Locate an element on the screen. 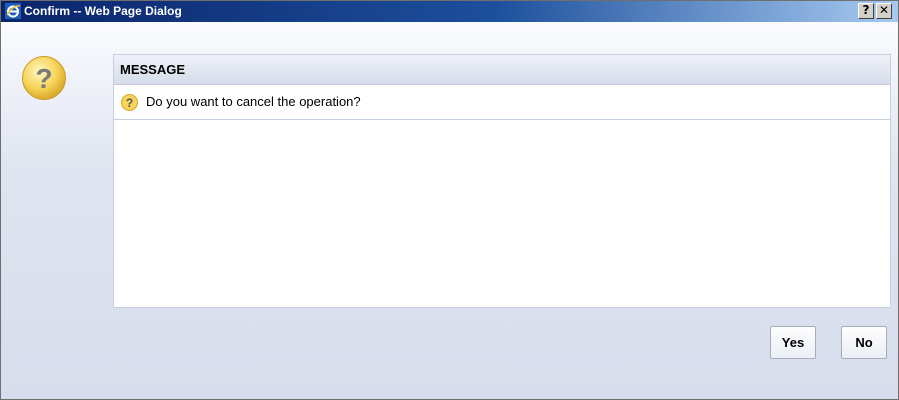  message-text: Do you want to cancel the operation? is located at coordinates (253, 101).